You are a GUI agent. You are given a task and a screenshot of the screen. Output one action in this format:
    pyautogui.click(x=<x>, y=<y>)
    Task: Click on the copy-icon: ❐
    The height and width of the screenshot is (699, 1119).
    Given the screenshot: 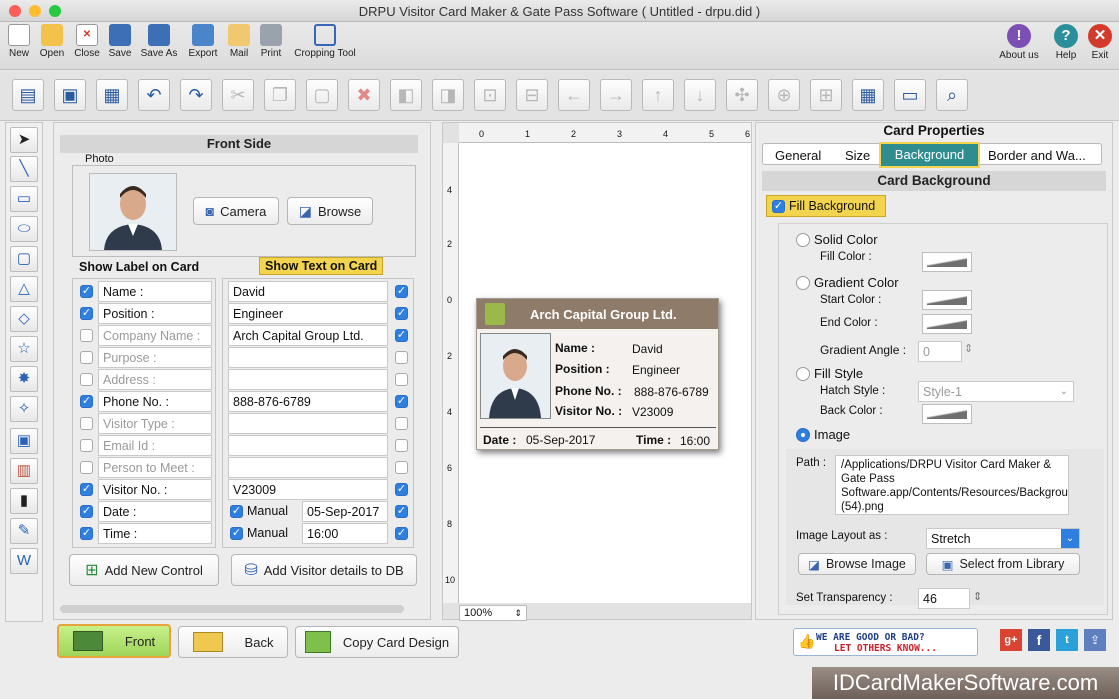 What is the action you would take?
    pyautogui.click(x=280, y=95)
    